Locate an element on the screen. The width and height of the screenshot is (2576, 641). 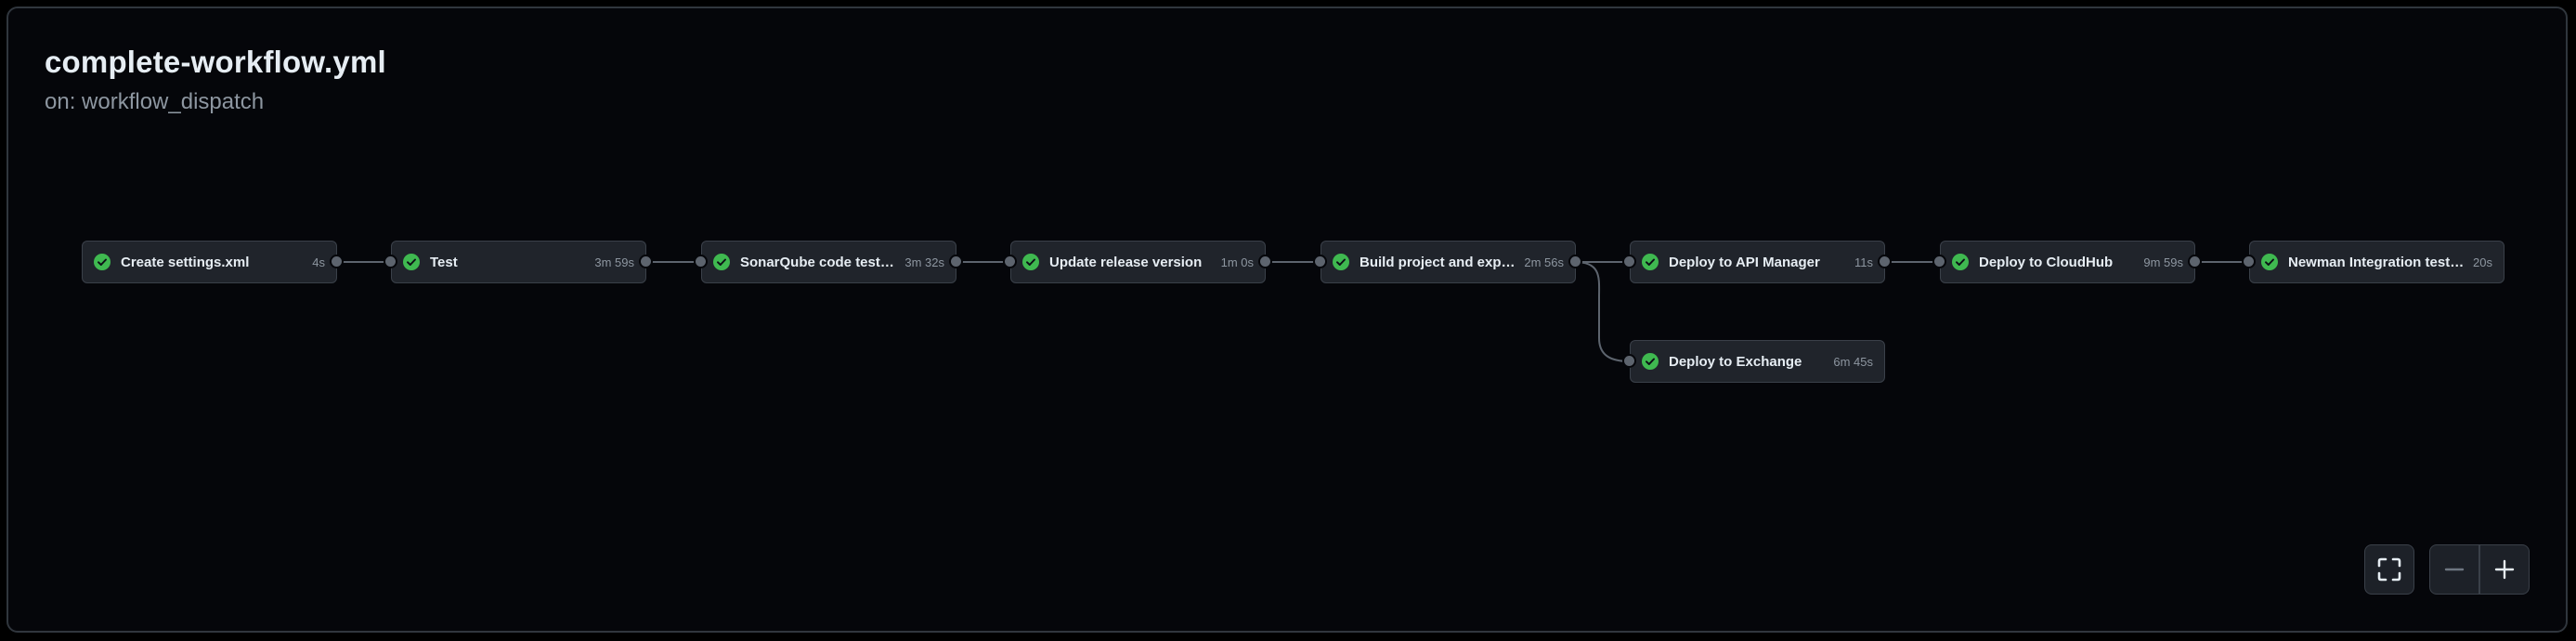
job-name: Update release version is located at coordinates (1126, 262).